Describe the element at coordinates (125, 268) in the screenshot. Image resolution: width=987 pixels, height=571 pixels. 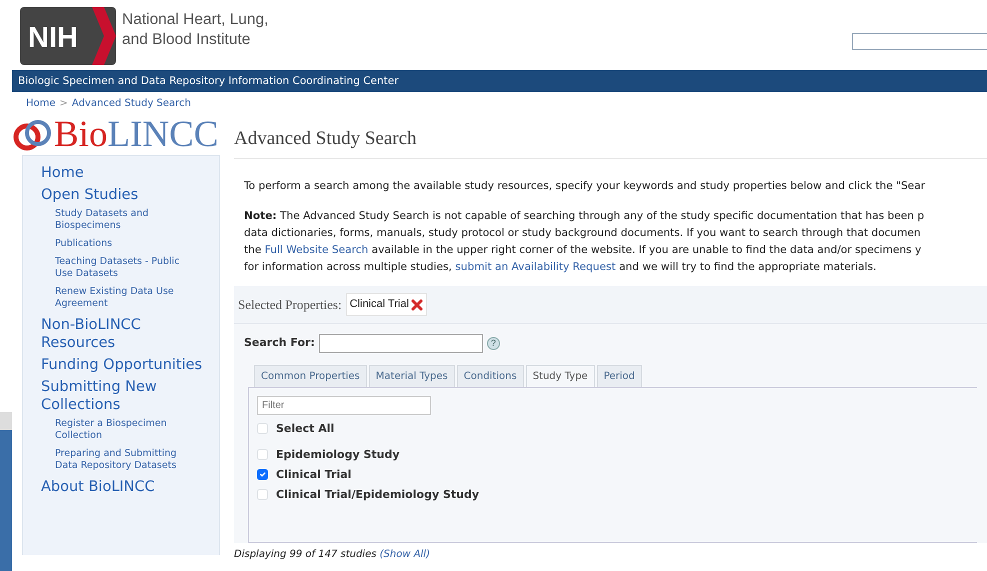
I see `sidebar-sublink: Teaching Datasets - Public Use Datasets` at that location.